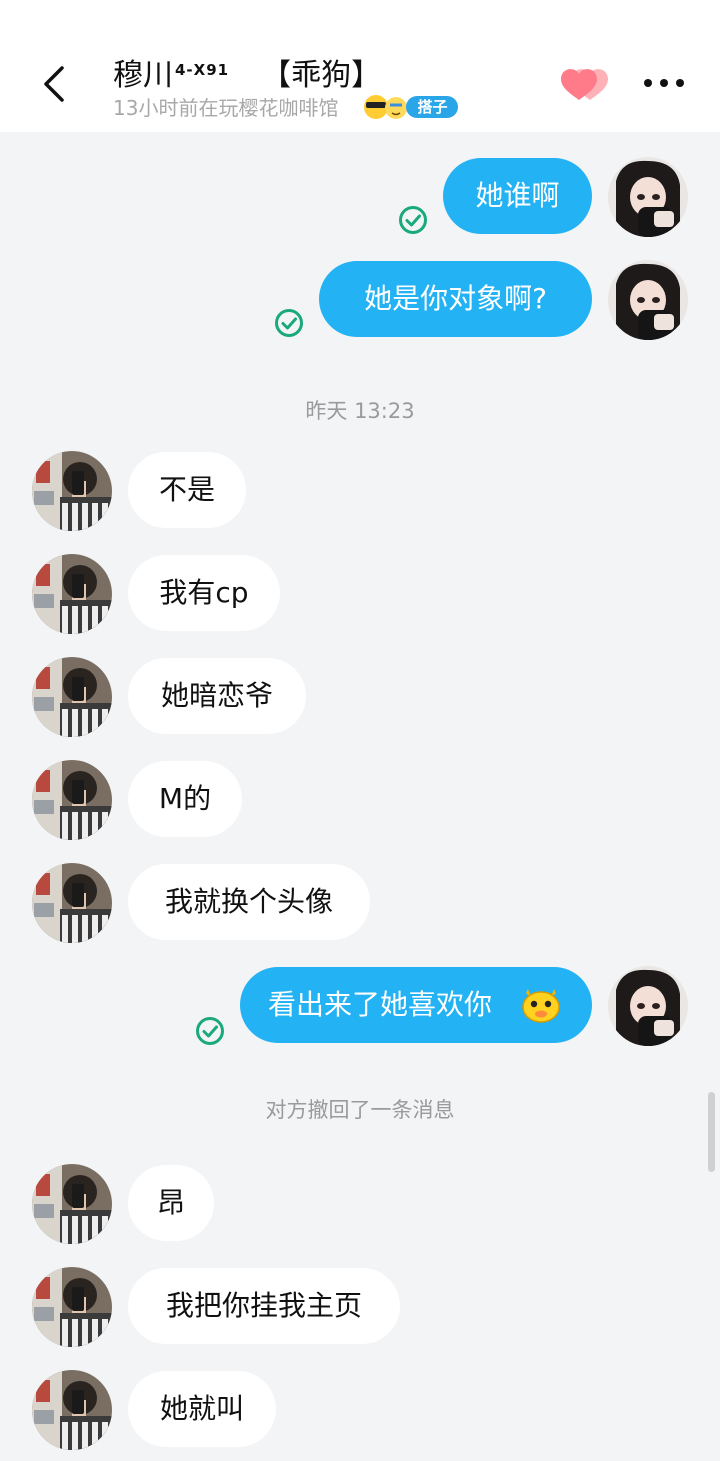  What do you see at coordinates (217, 696) in the screenshot?
I see `message-bubble-incoming: 她暗恋爷` at bounding box center [217, 696].